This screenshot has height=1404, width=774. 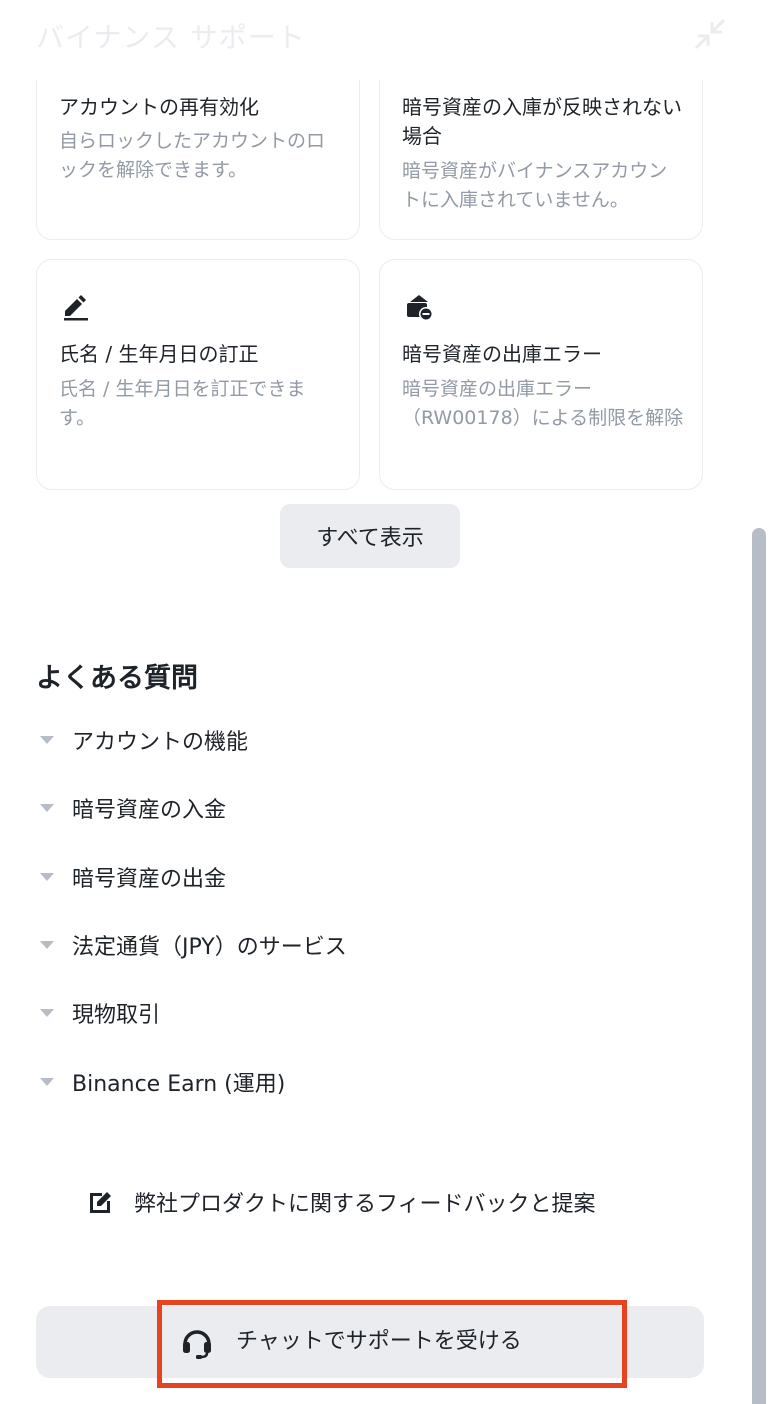 I want to click on faq-item-label: Binance Earn (運用), so click(x=179, y=1084).